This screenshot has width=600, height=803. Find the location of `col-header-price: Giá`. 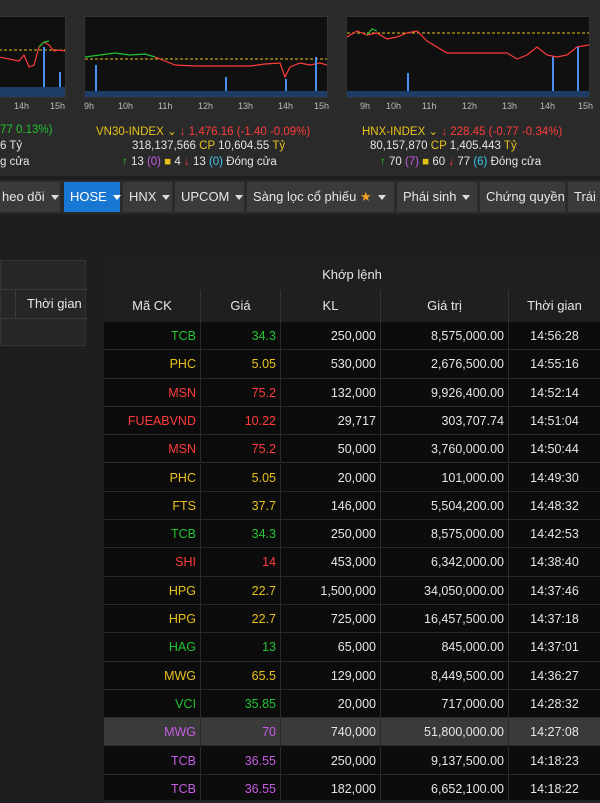

col-header-price: Giá is located at coordinates (240, 306).